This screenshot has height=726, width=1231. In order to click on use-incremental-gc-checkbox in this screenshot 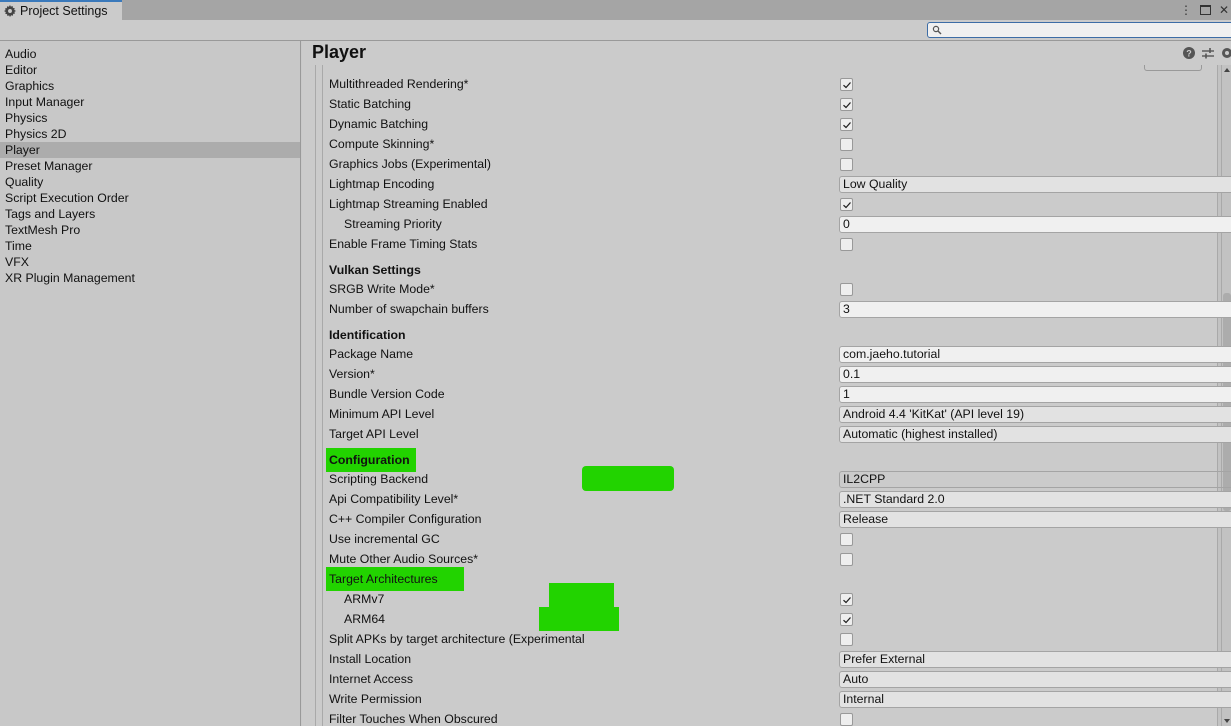, I will do `click(846, 539)`.